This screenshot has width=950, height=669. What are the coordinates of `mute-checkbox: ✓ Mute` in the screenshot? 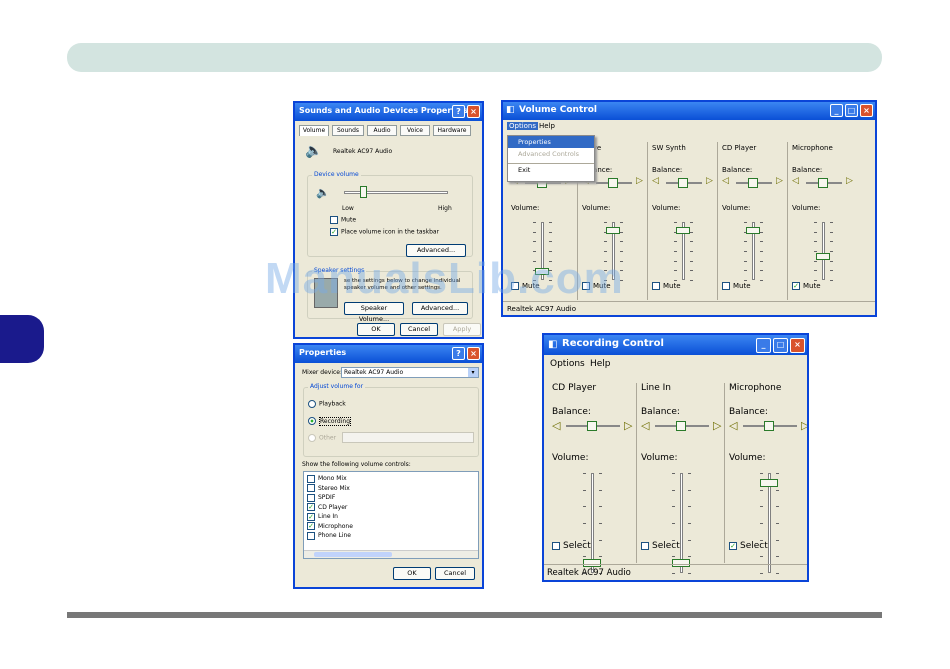 It's located at (806, 286).